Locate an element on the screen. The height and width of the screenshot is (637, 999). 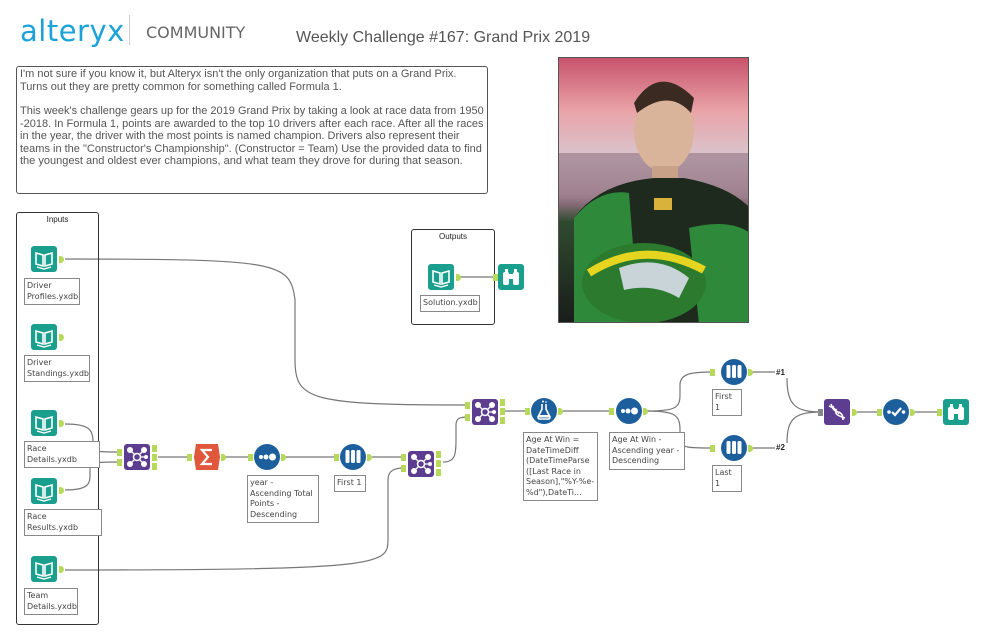
input-tool-team-details is located at coordinates (44, 569).